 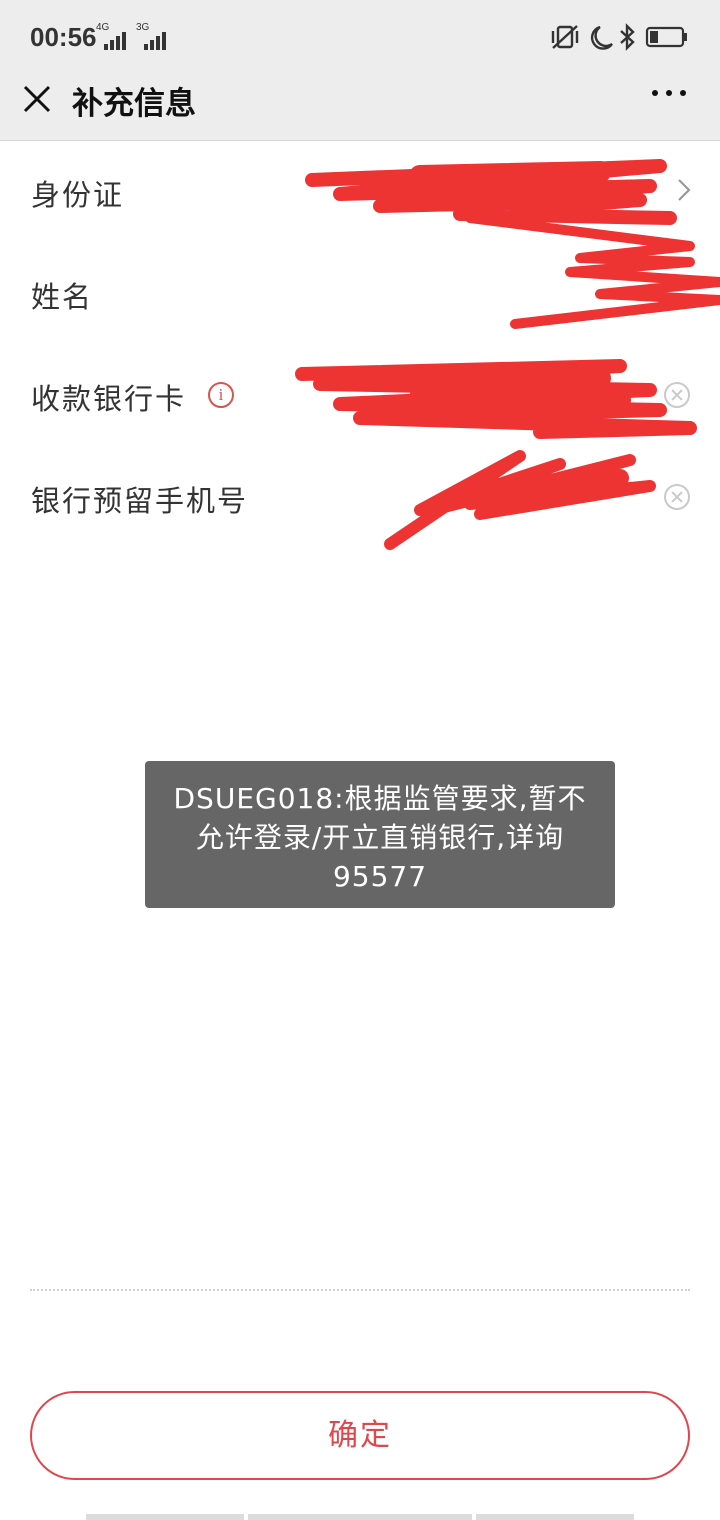 I want to click on status-icons, so click(x=620, y=37).